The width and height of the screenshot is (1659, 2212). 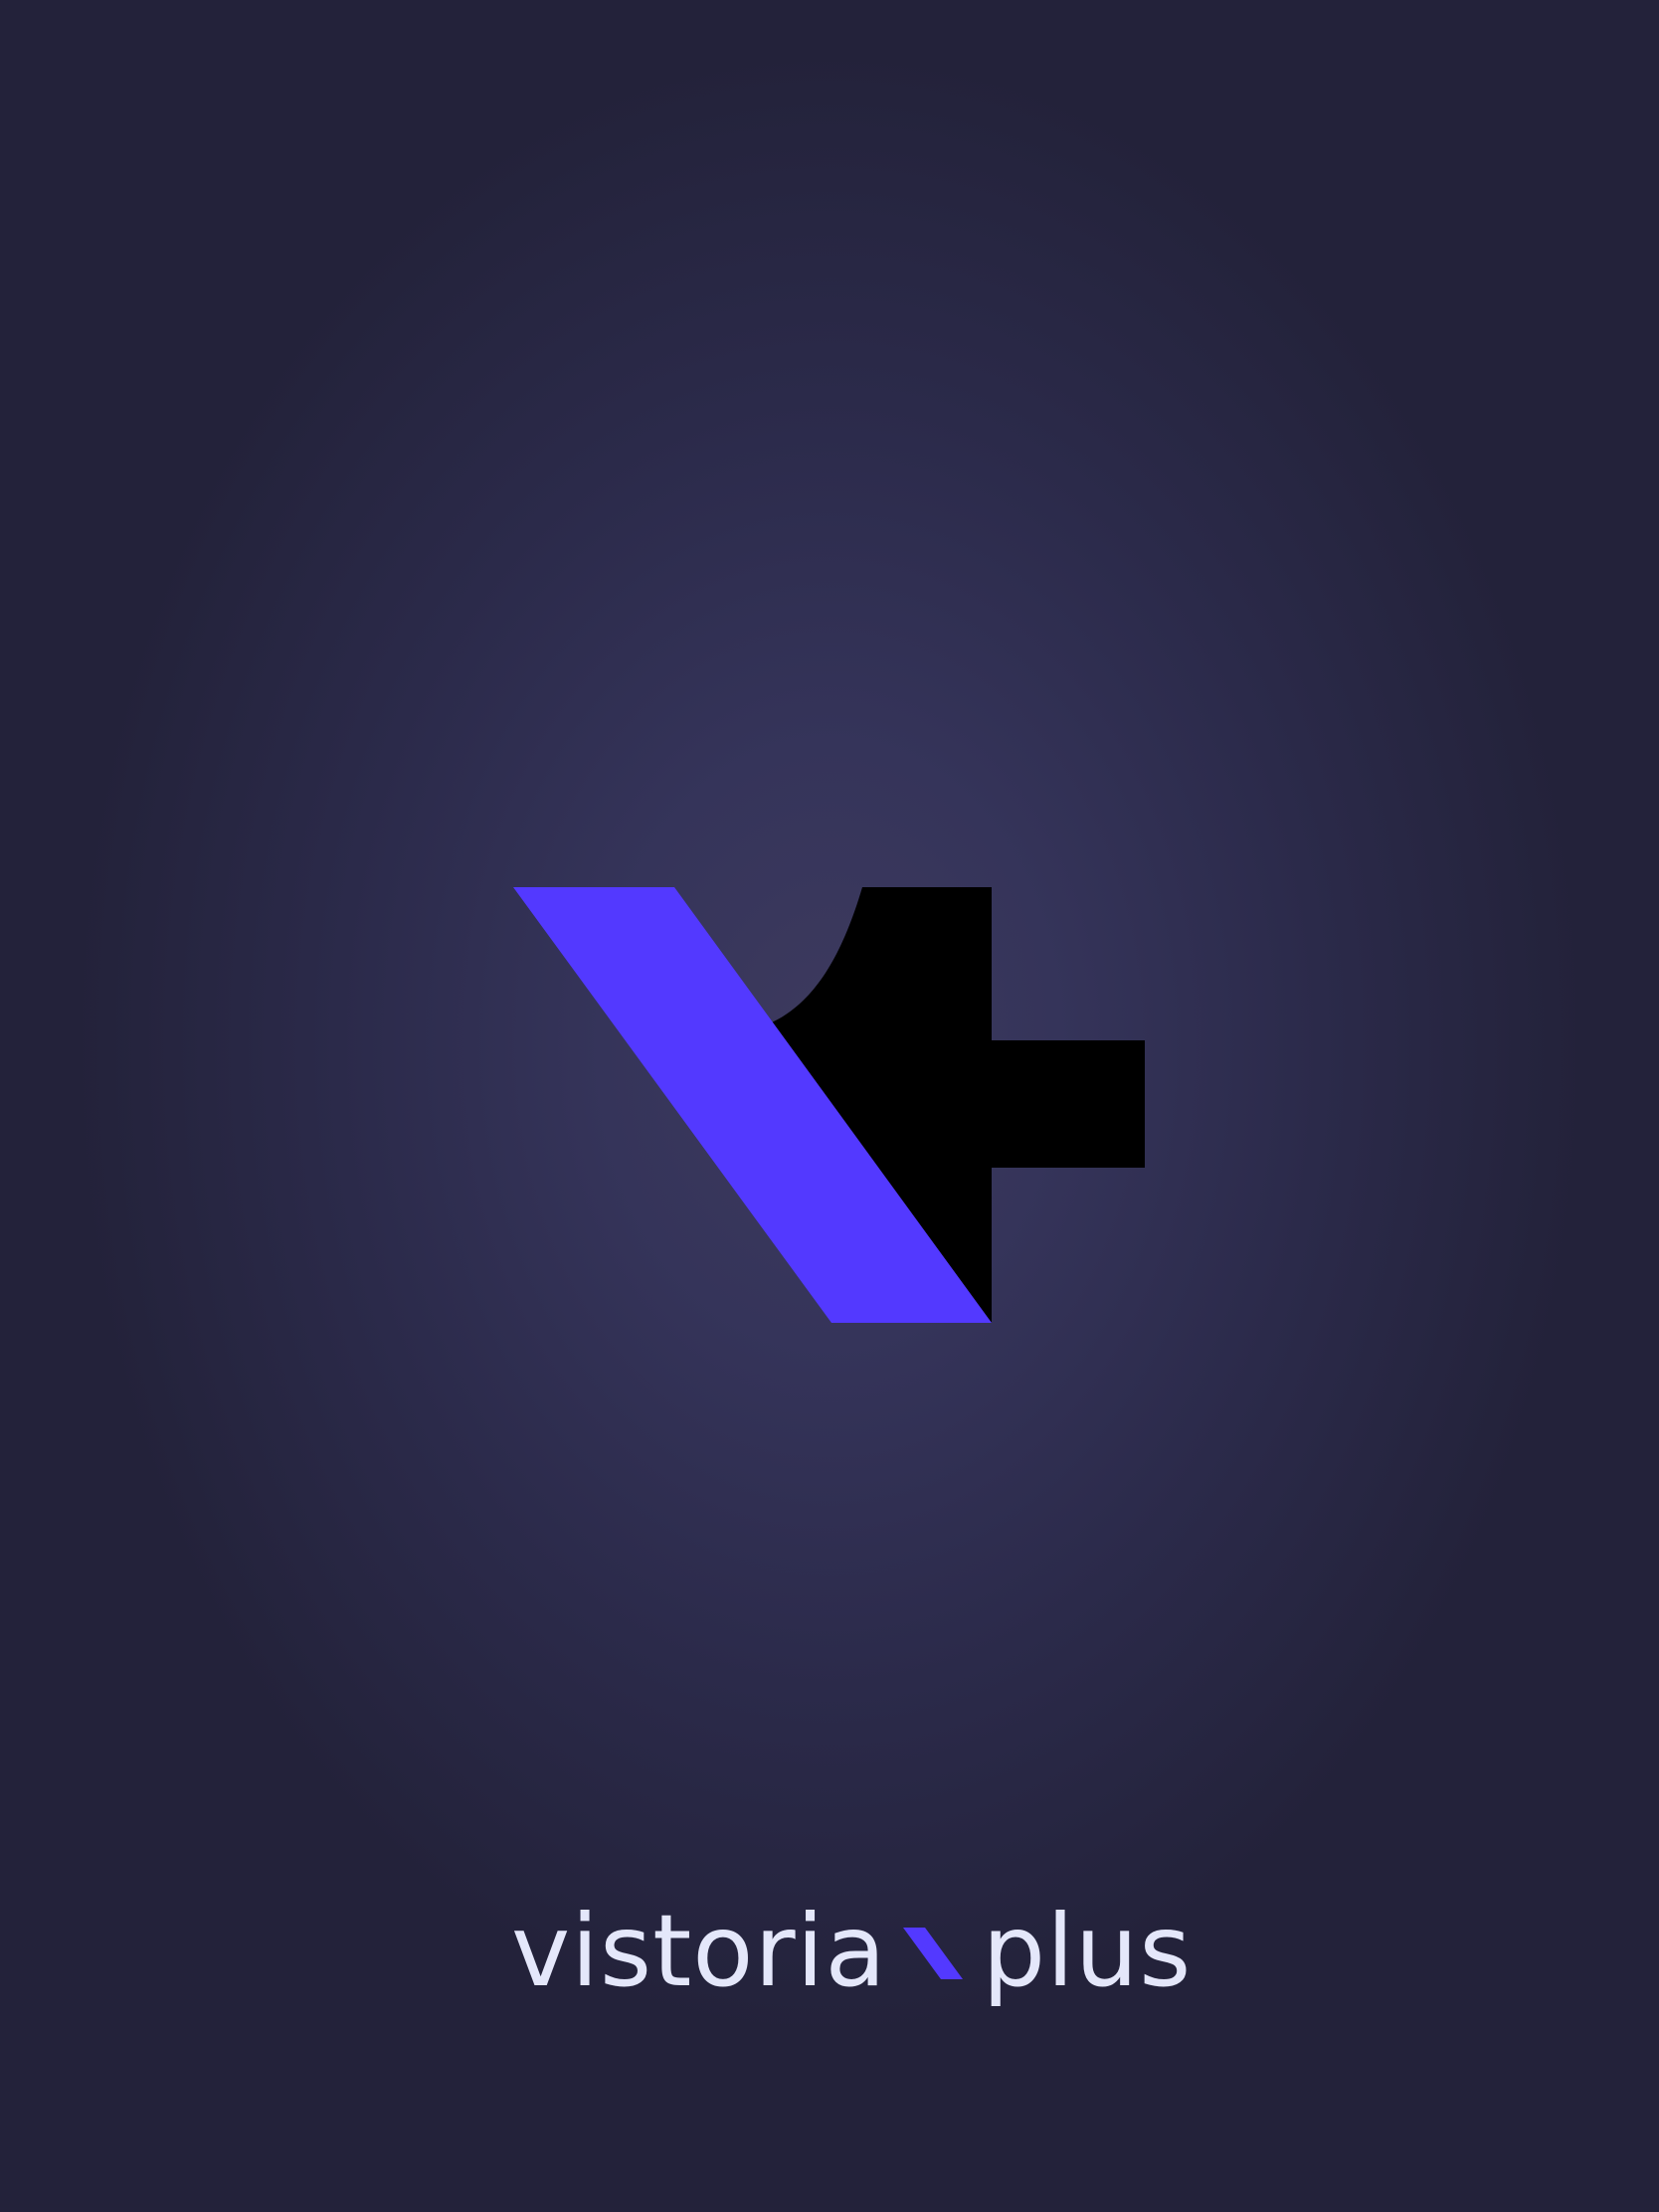 What do you see at coordinates (932, 1953) in the screenshot?
I see `slash-accent-icon` at bounding box center [932, 1953].